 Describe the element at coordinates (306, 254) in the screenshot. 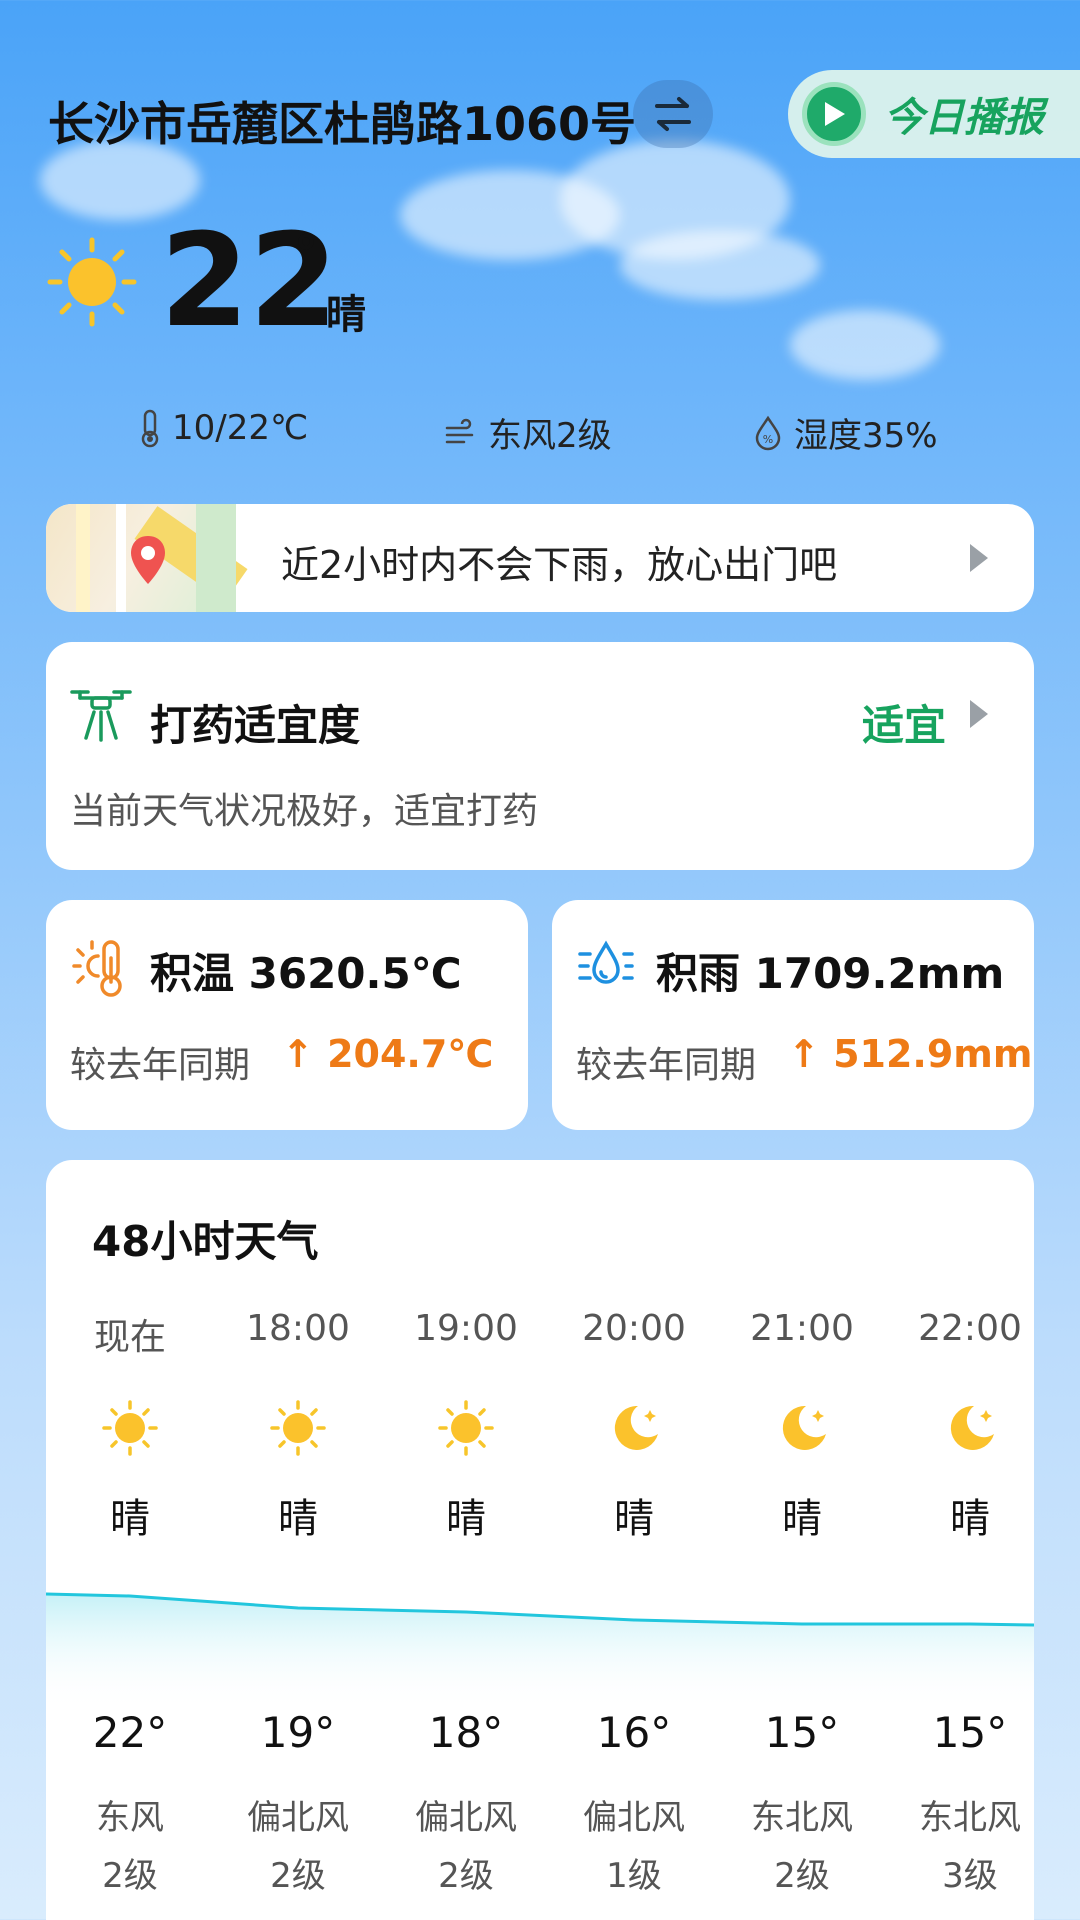

I see `current-temperature-degree: °` at that location.